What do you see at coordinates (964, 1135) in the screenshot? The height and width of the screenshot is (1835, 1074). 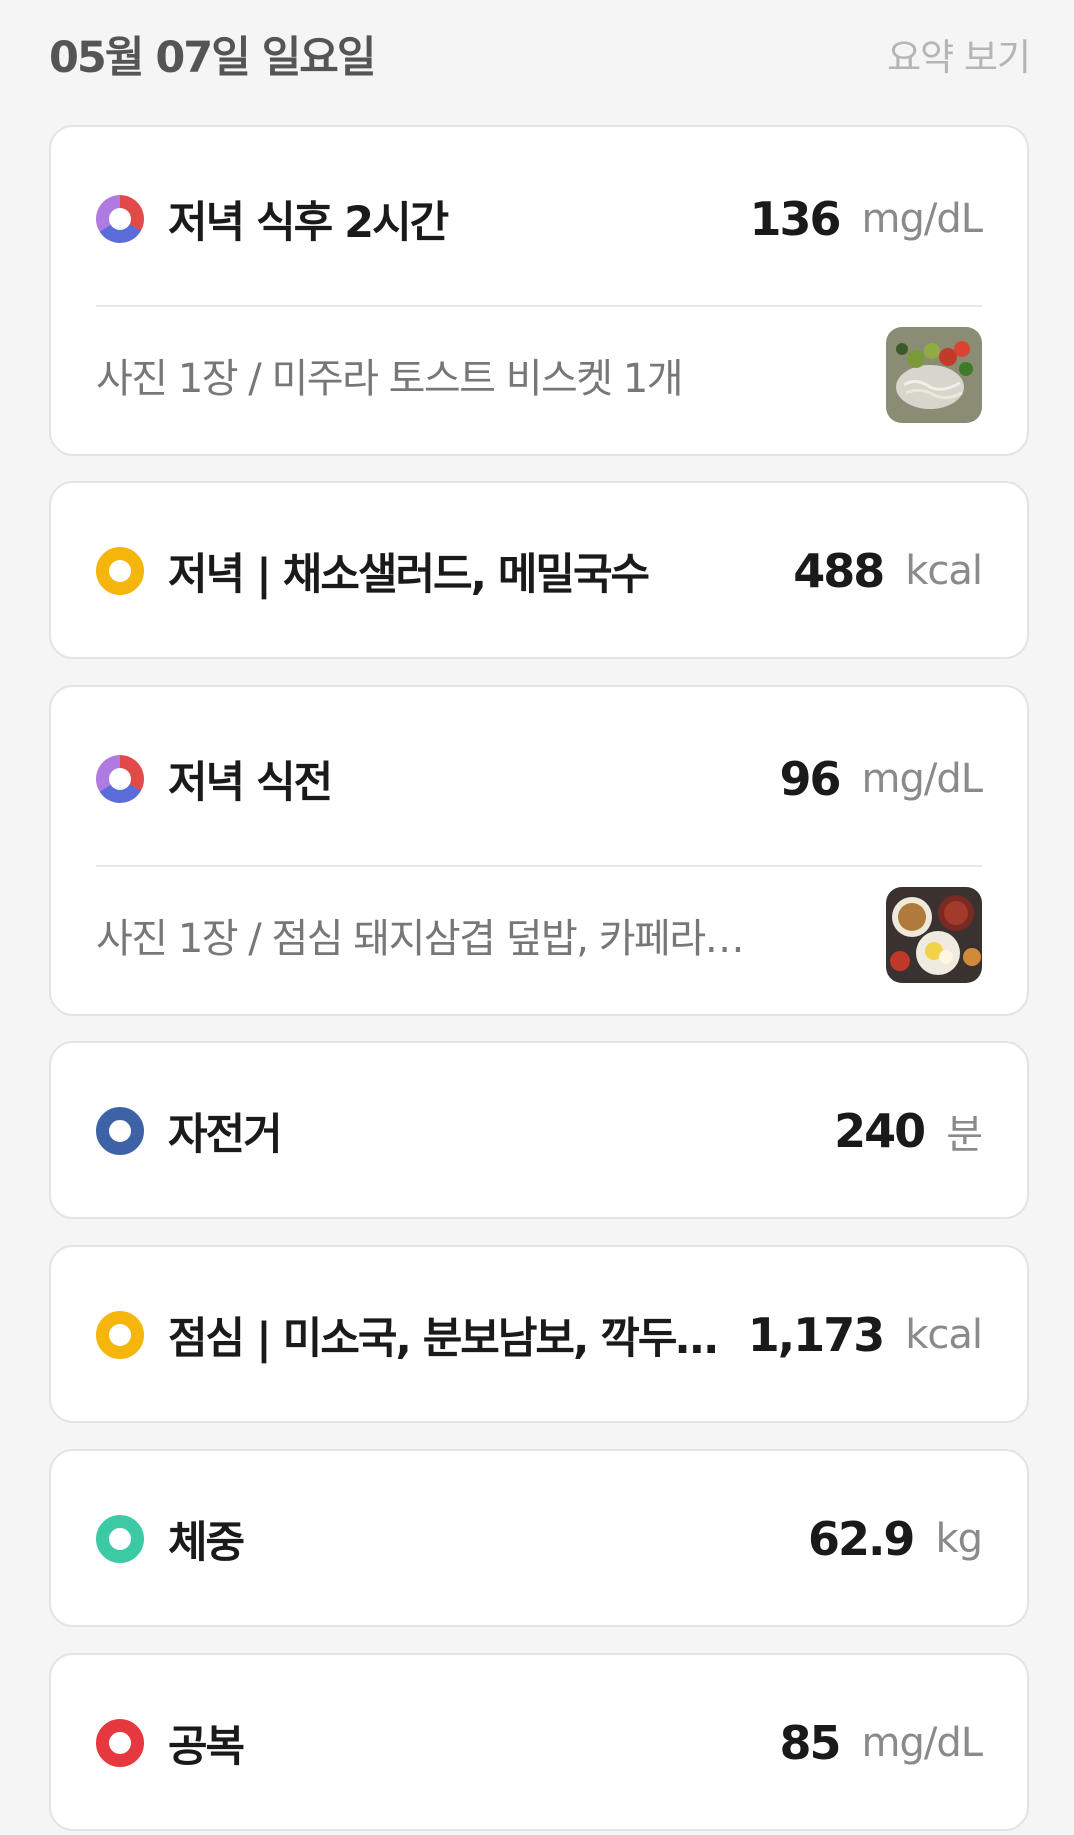 I see `entry-unit: 분` at bounding box center [964, 1135].